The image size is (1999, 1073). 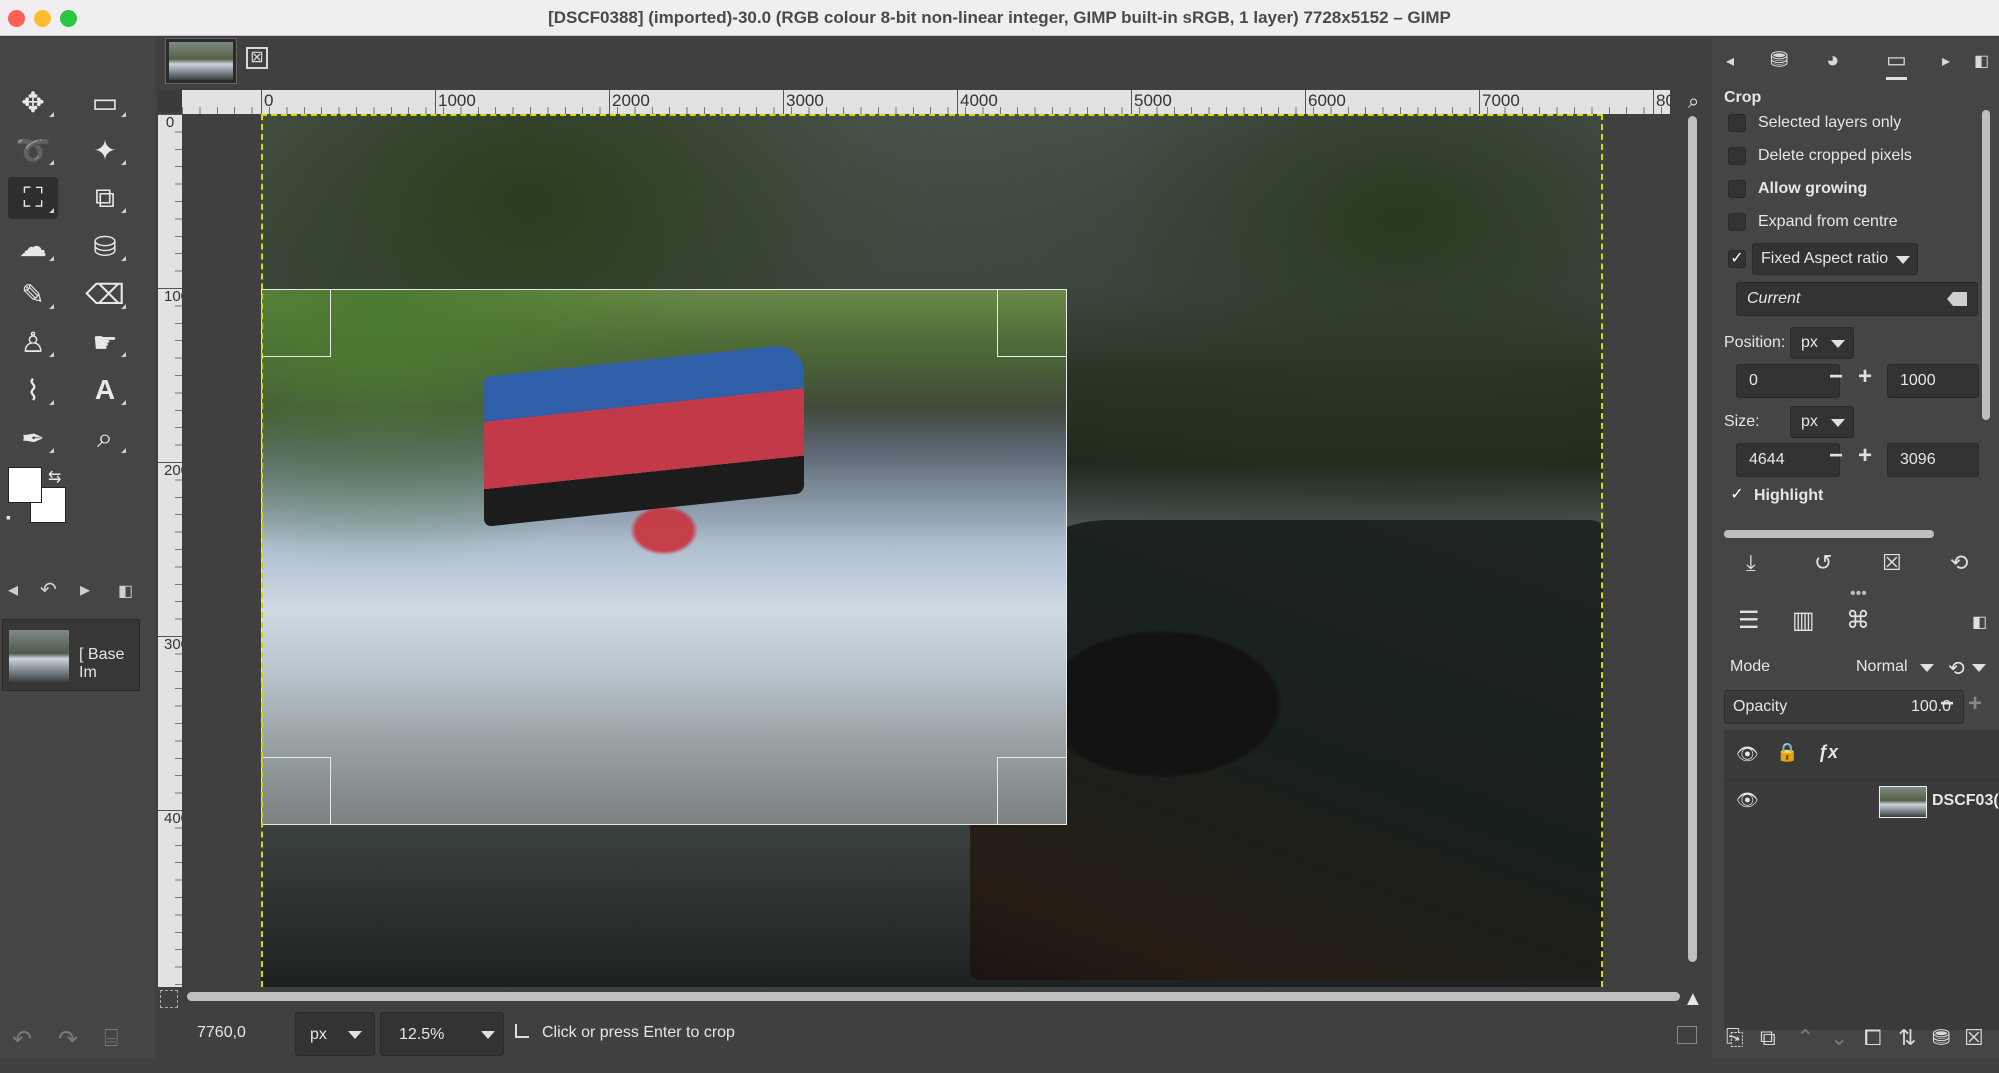 I want to click on default-colors-icon: ▪, so click(x=8, y=517).